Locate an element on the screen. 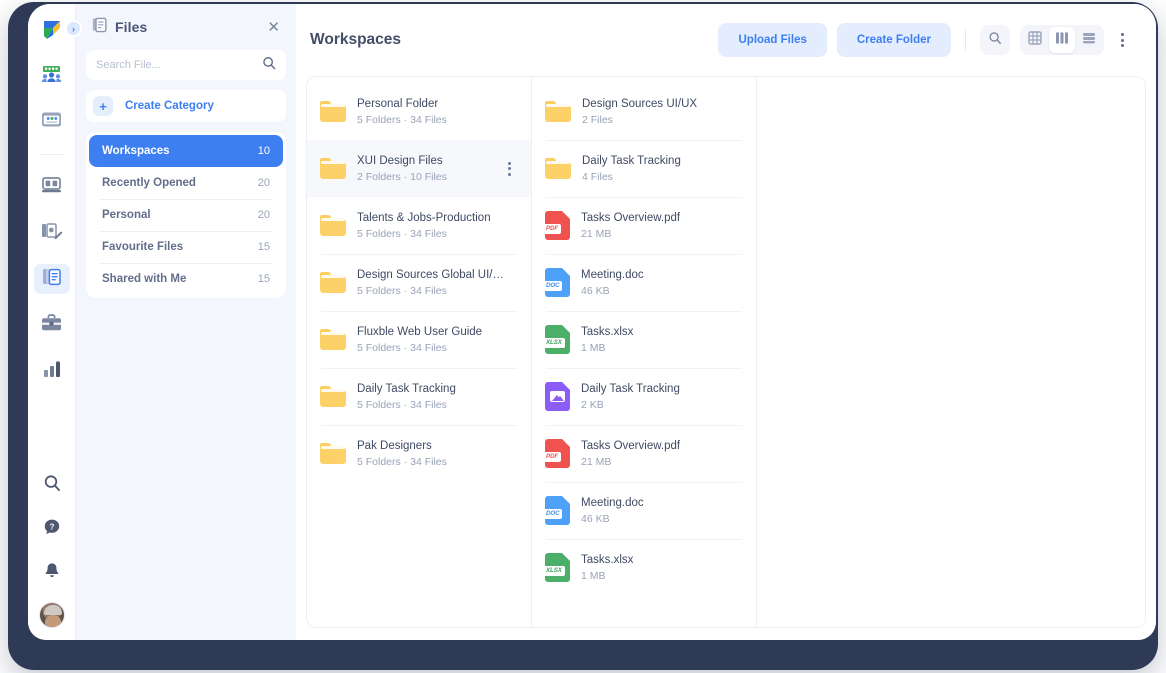  column-view-button is located at coordinates (1062, 40).